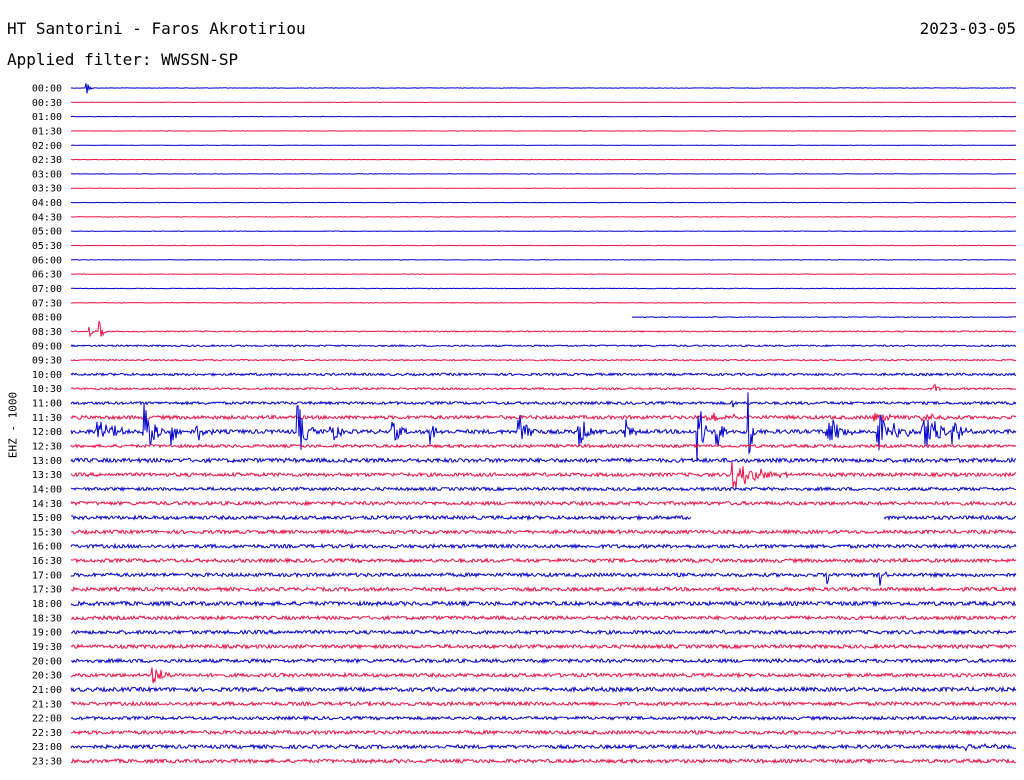 The height and width of the screenshot is (780, 1024). What do you see at coordinates (543, 675) in the screenshot?
I see `trace-row-2030` at bounding box center [543, 675].